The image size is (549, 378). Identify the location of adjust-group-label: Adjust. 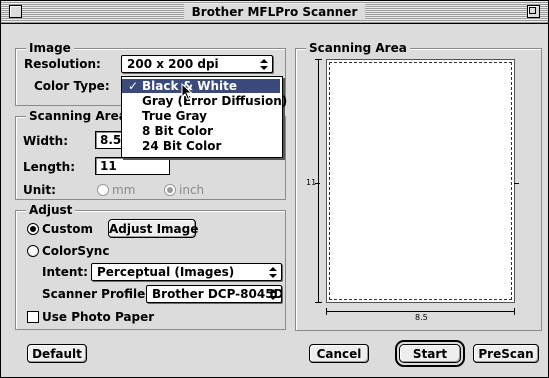
(51, 210).